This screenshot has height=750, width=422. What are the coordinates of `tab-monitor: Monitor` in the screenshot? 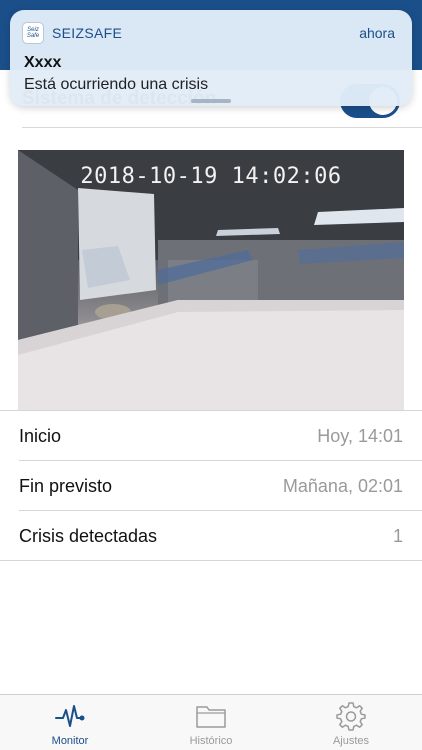 It's located at (70, 722).